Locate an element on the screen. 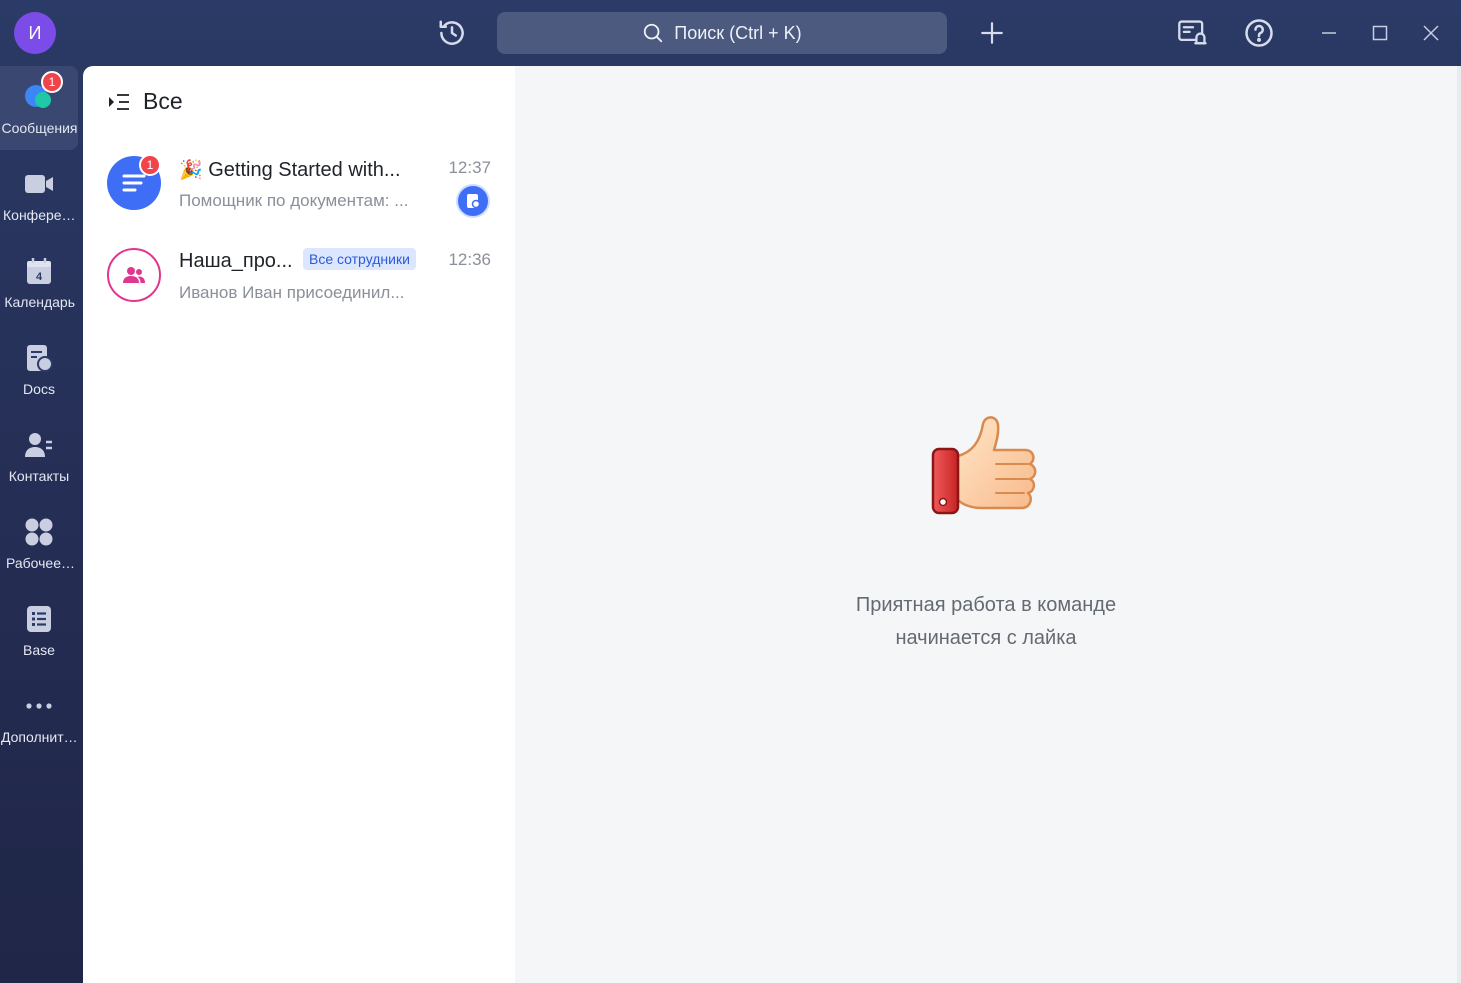 Image resolution: width=1461 pixels, height=983 pixels. plus-icon is located at coordinates (992, 33).